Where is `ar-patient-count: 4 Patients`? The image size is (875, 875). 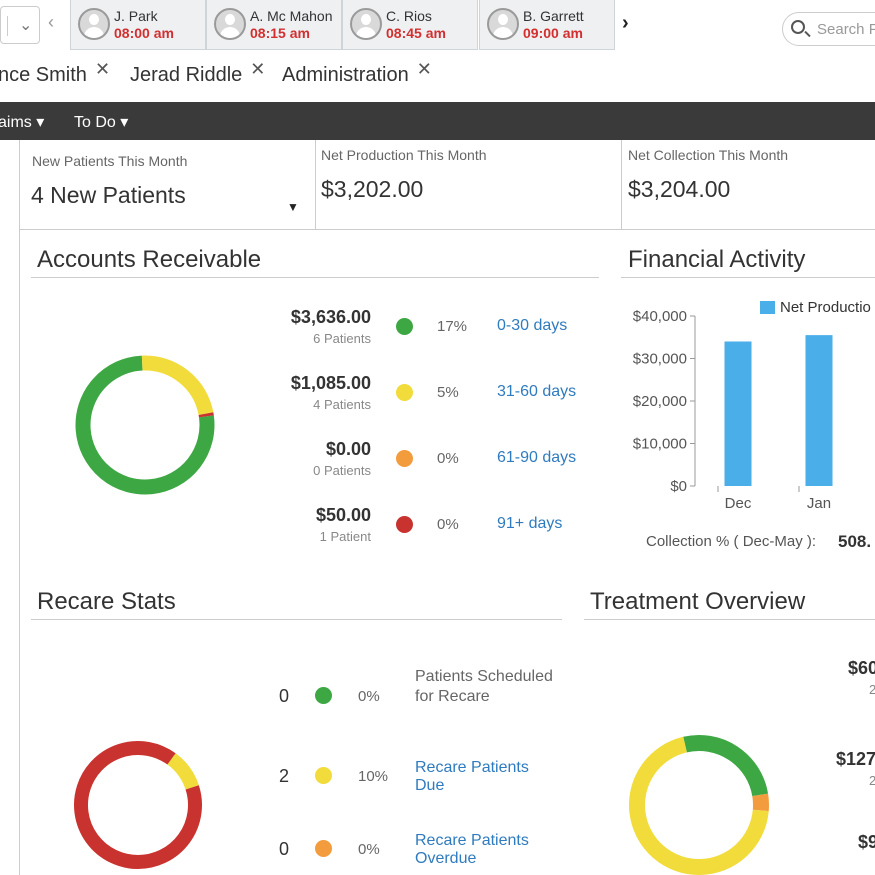 ar-patient-count: 4 Patients is located at coordinates (342, 404).